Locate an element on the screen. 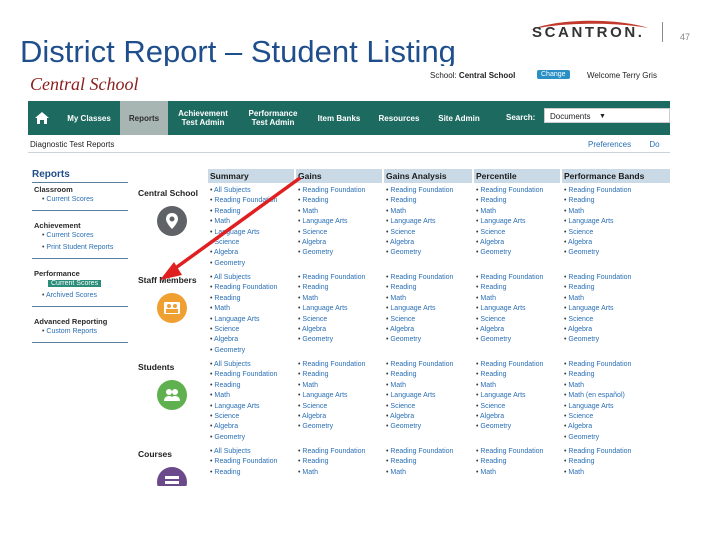  column-header: Gains is located at coordinates (339, 176).